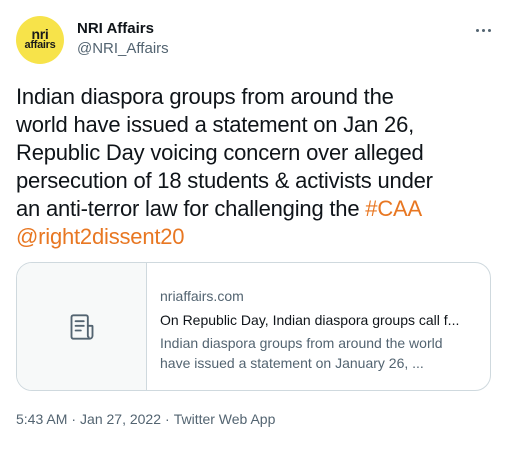  What do you see at coordinates (120, 419) in the screenshot?
I see `tweet-date-link: Jan 27, 2022` at bounding box center [120, 419].